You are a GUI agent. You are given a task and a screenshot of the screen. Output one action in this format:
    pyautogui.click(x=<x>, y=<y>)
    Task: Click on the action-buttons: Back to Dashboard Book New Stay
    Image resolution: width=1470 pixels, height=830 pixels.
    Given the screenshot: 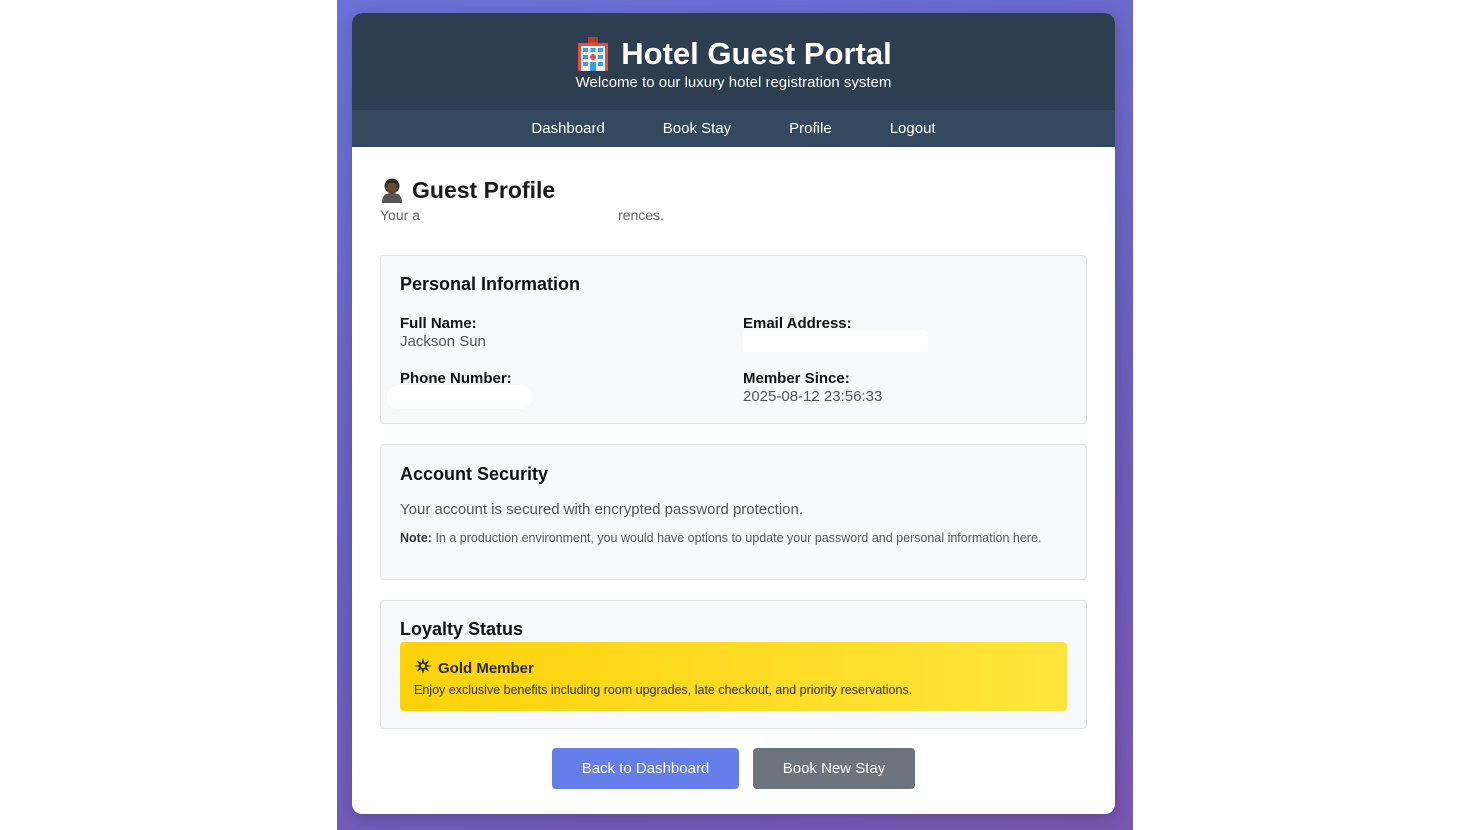 What is the action you would take?
    pyautogui.click(x=733, y=768)
    